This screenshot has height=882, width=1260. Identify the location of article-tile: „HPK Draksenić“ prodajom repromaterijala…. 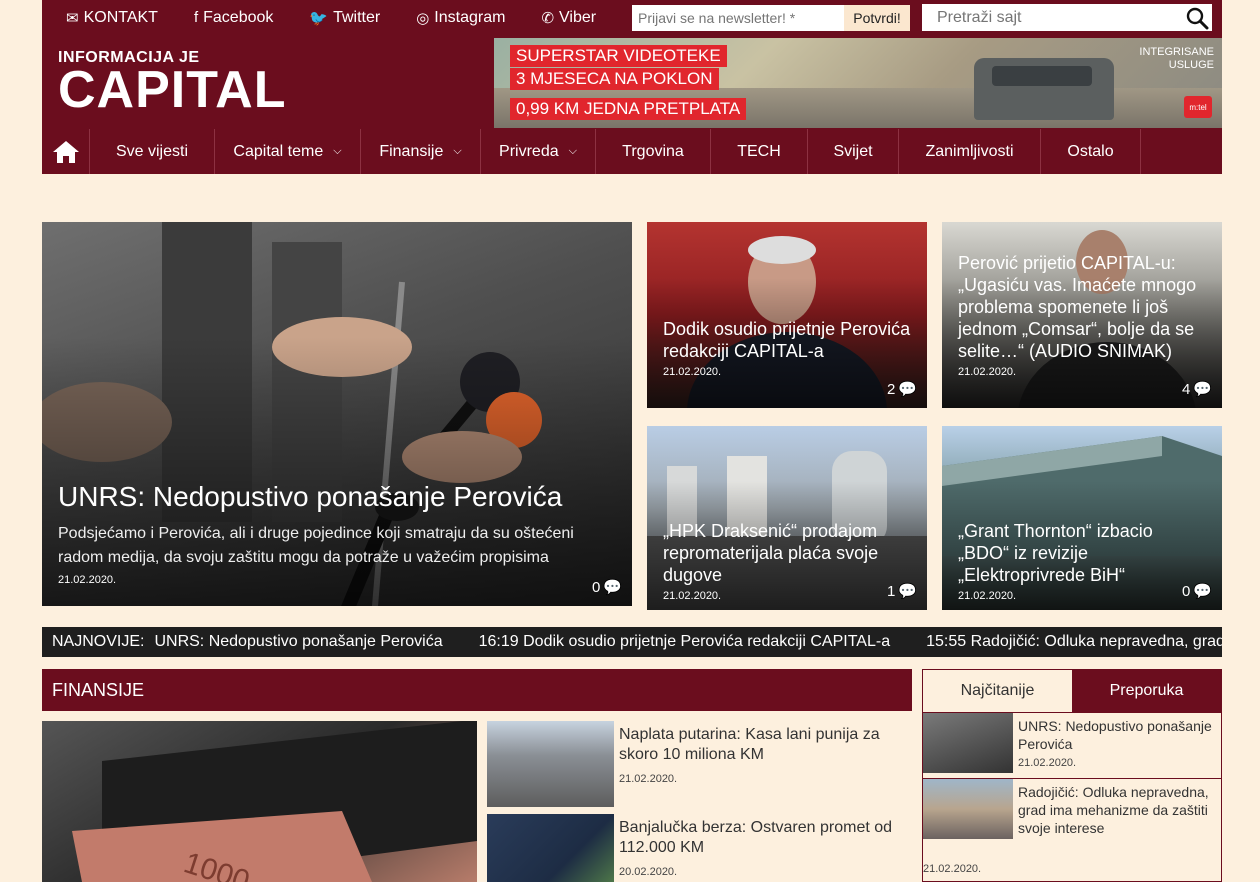
(787, 518).